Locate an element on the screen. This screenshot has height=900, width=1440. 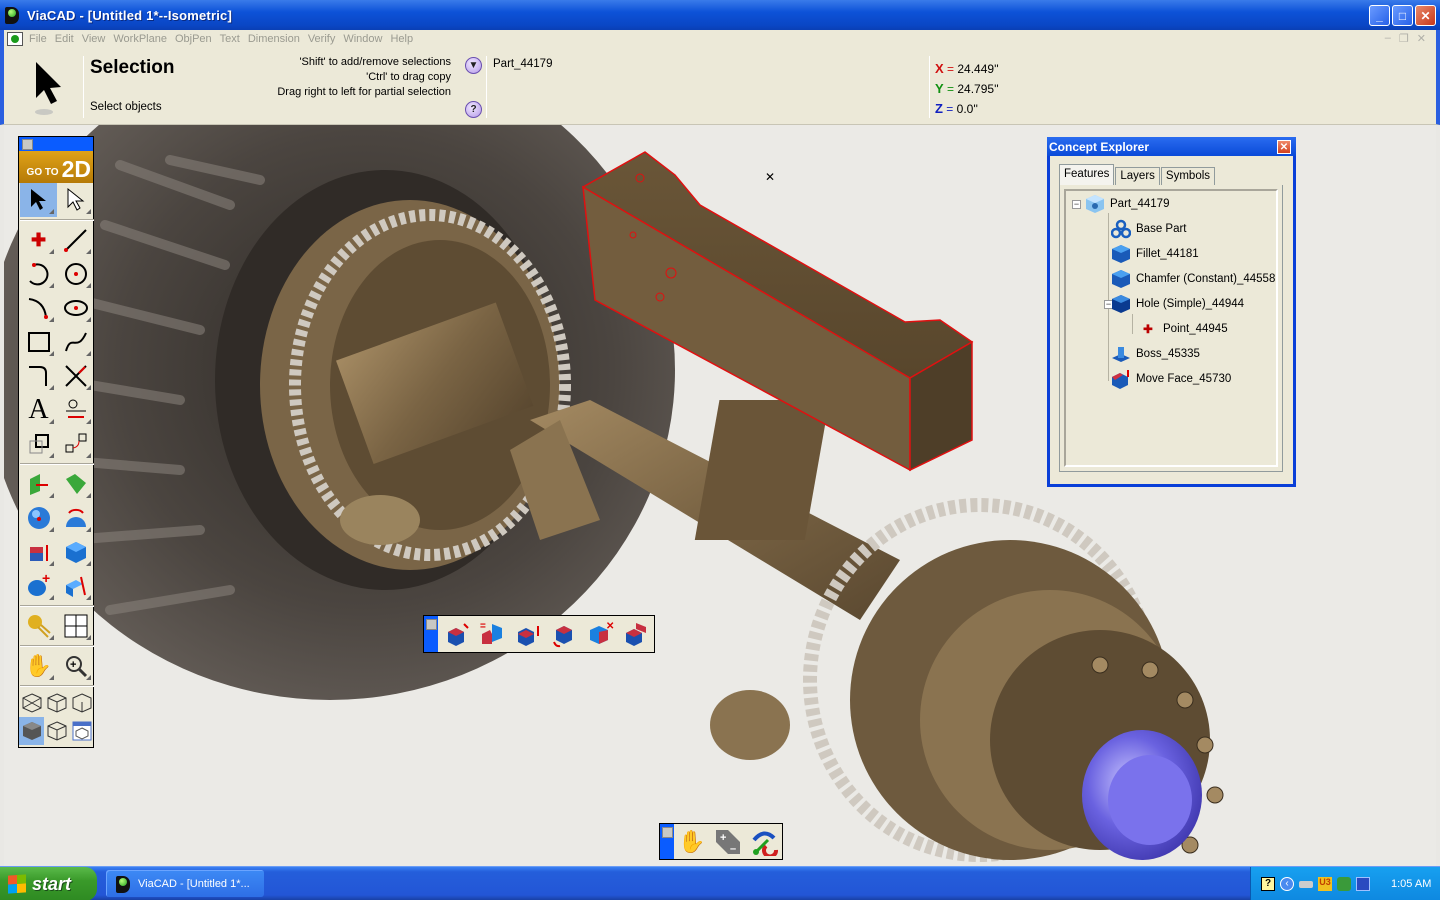
collapse-part-toggle: − is located at coordinates (1076, 204).